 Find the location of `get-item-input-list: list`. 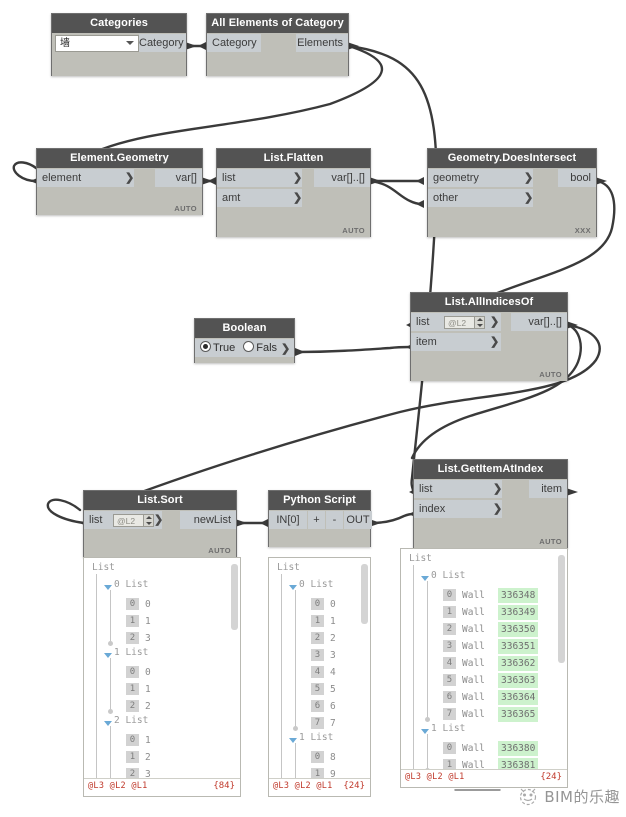

get-item-input-list: list is located at coordinates (458, 489).